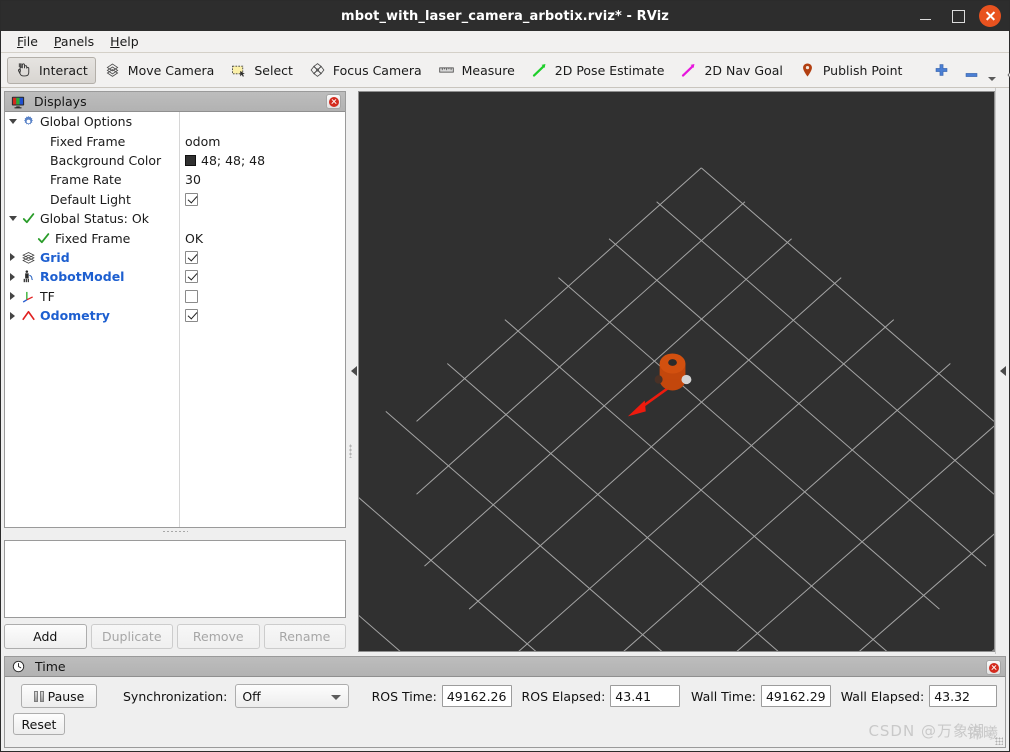  What do you see at coordinates (238, 70) in the screenshot?
I see `select-rectangle-icon` at bounding box center [238, 70].